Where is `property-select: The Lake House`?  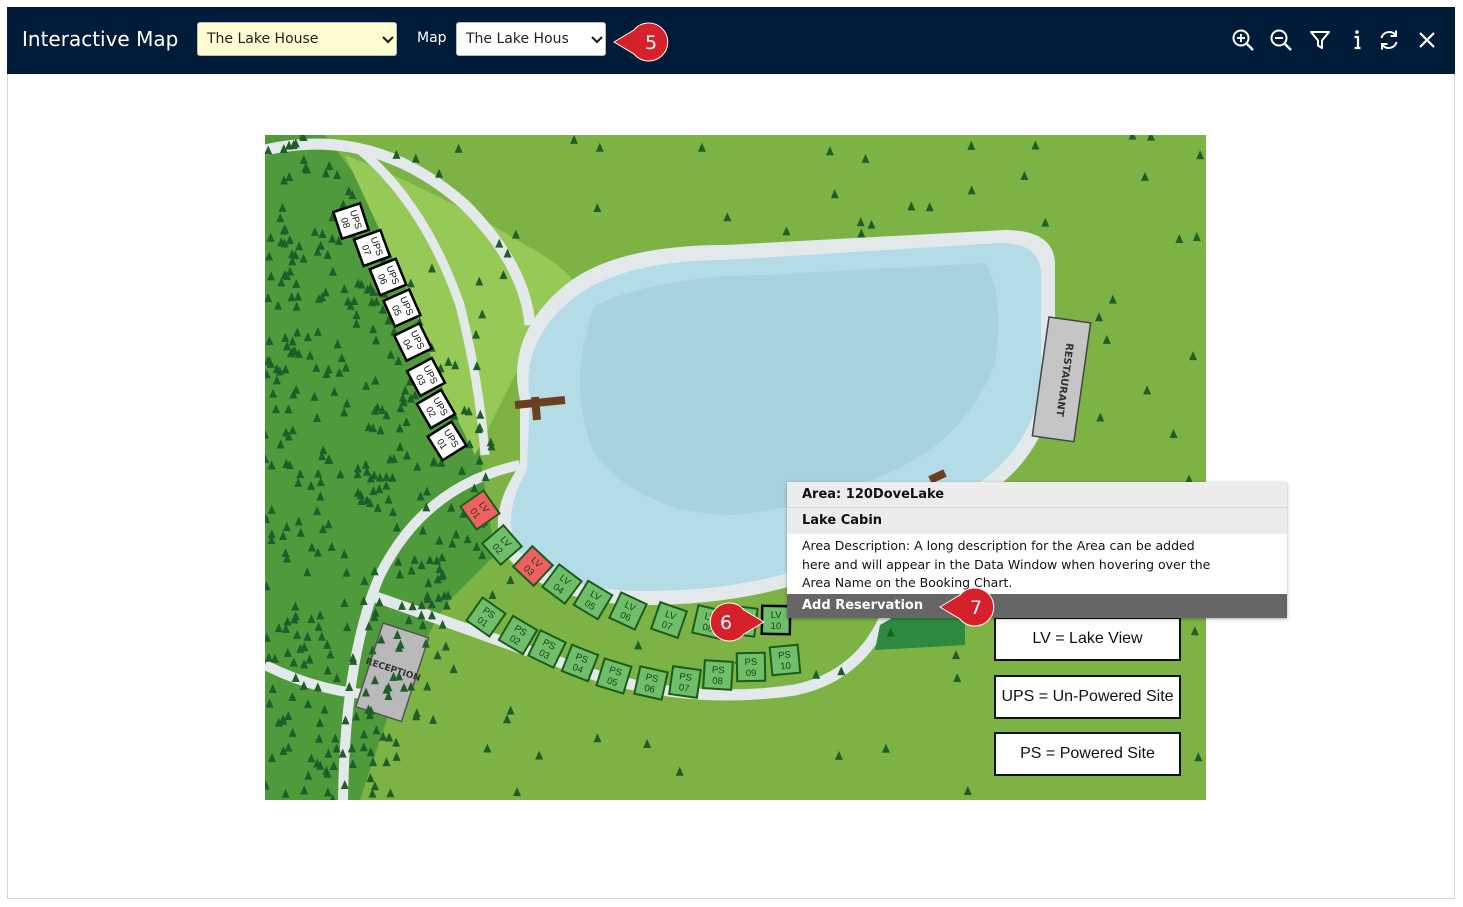
property-select: The Lake House is located at coordinates (297, 39).